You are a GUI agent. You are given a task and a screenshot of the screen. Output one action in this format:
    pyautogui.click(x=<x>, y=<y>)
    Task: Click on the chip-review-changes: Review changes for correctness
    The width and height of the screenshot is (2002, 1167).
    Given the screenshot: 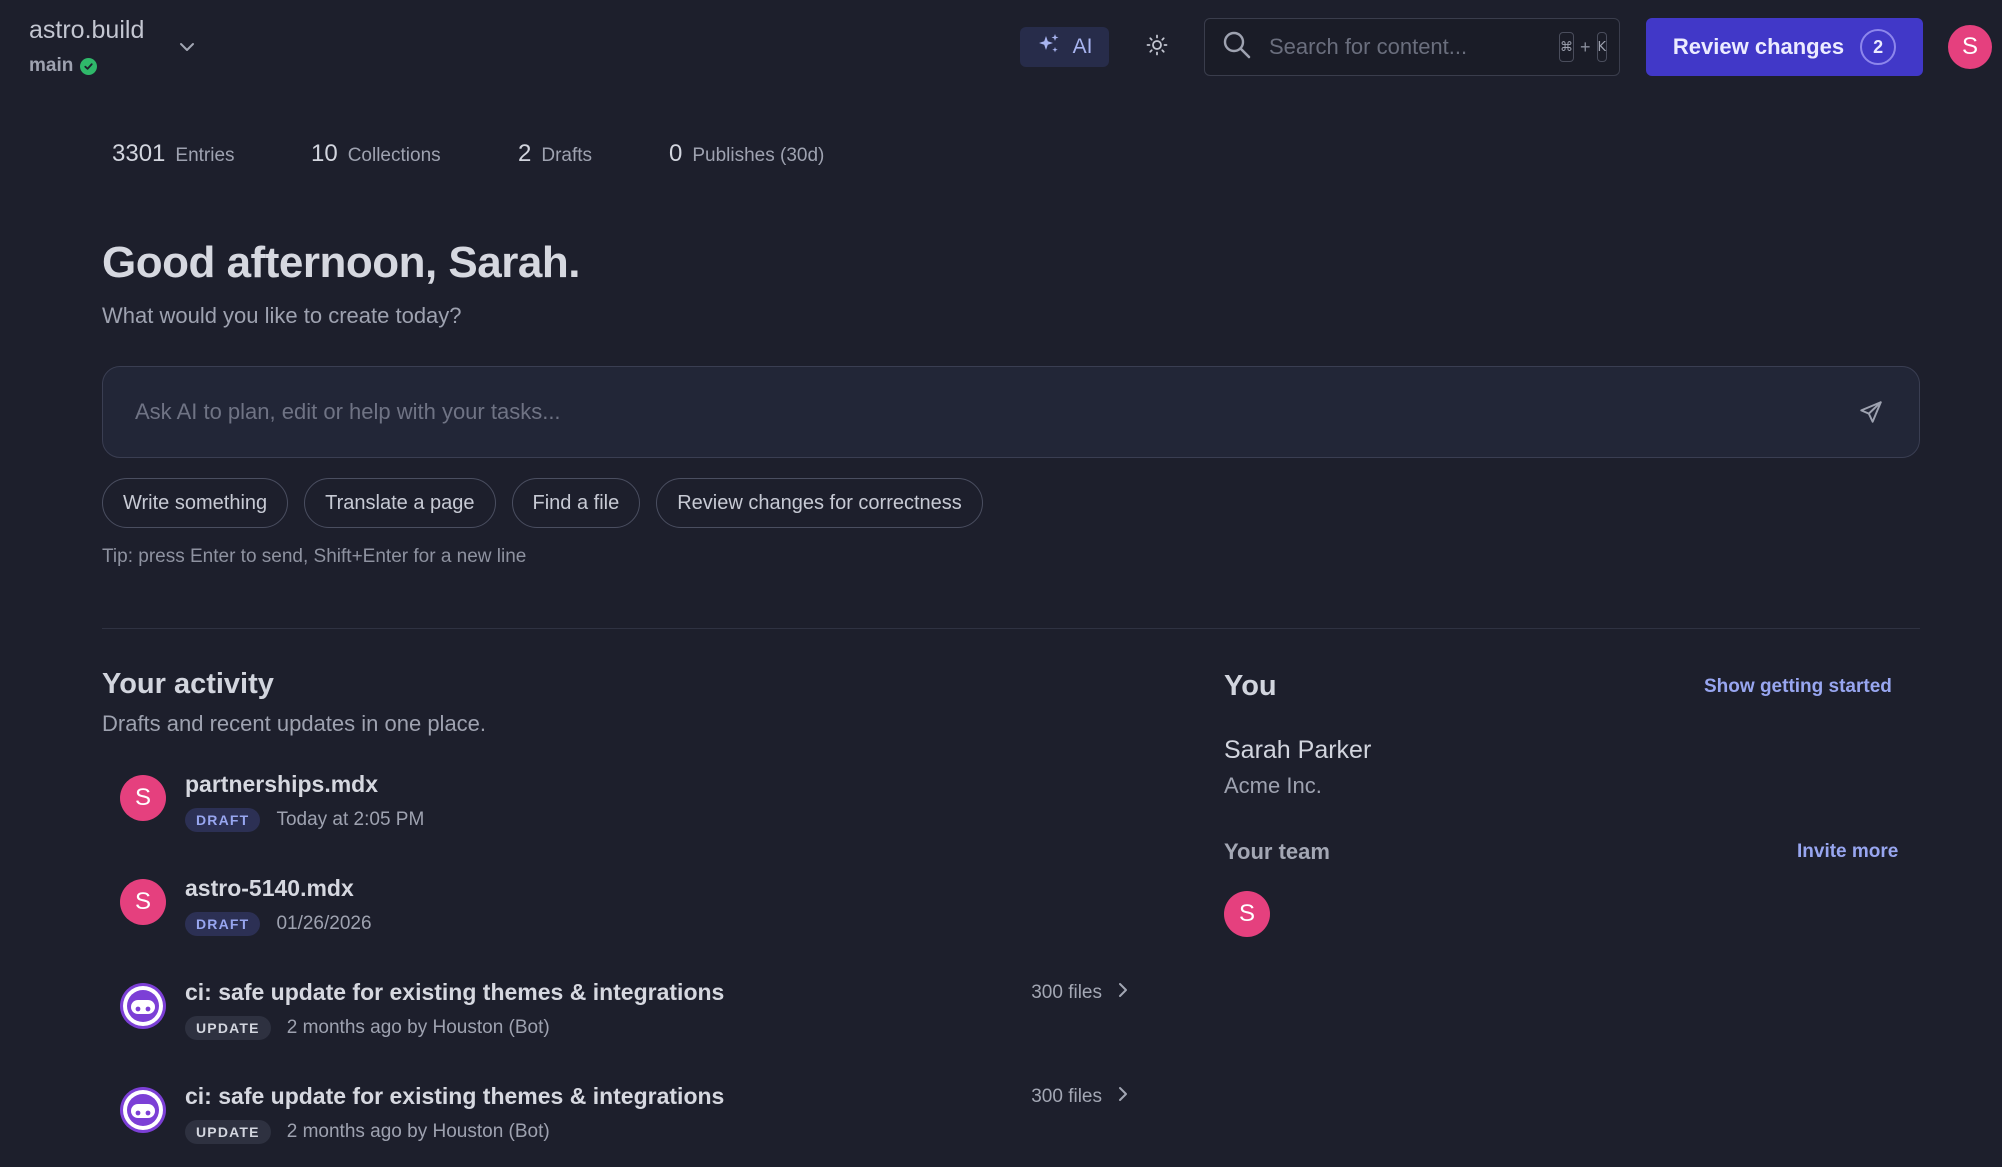 What is the action you would take?
    pyautogui.click(x=819, y=503)
    